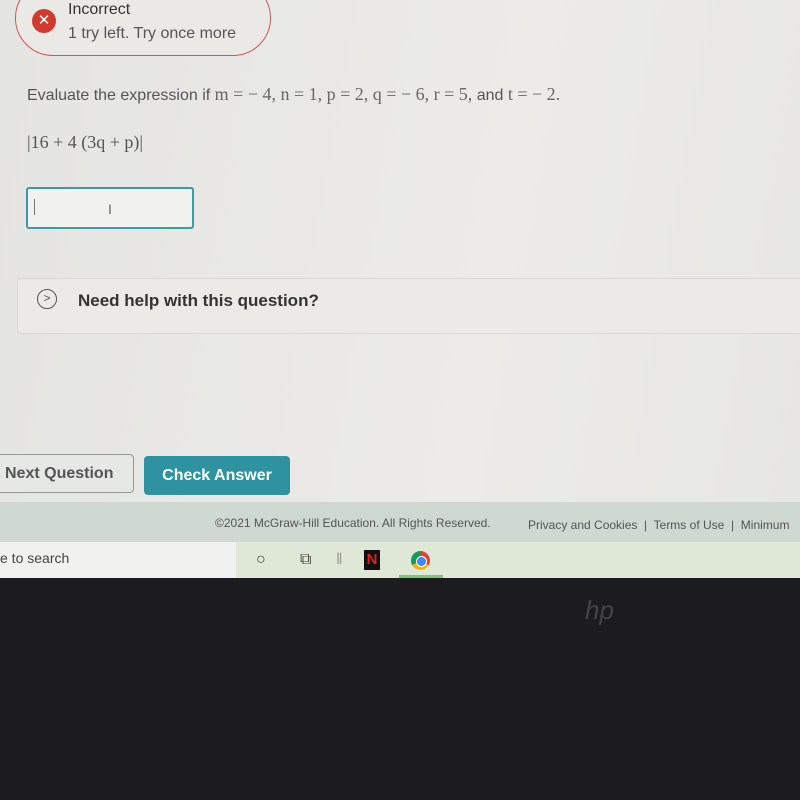 The image size is (800, 800). I want to click on prompt-text: Evaluate the expression if, so click(119, 95).